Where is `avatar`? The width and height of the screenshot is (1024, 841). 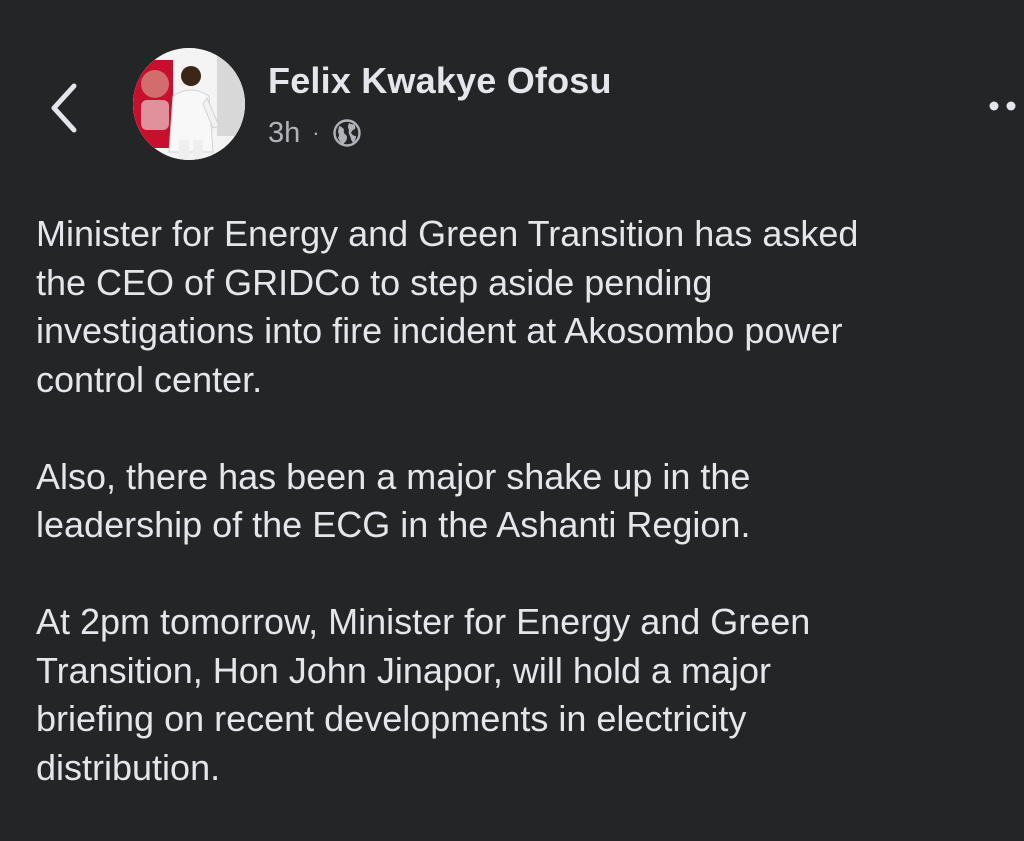 avatar is located at coordinates (189, 104).